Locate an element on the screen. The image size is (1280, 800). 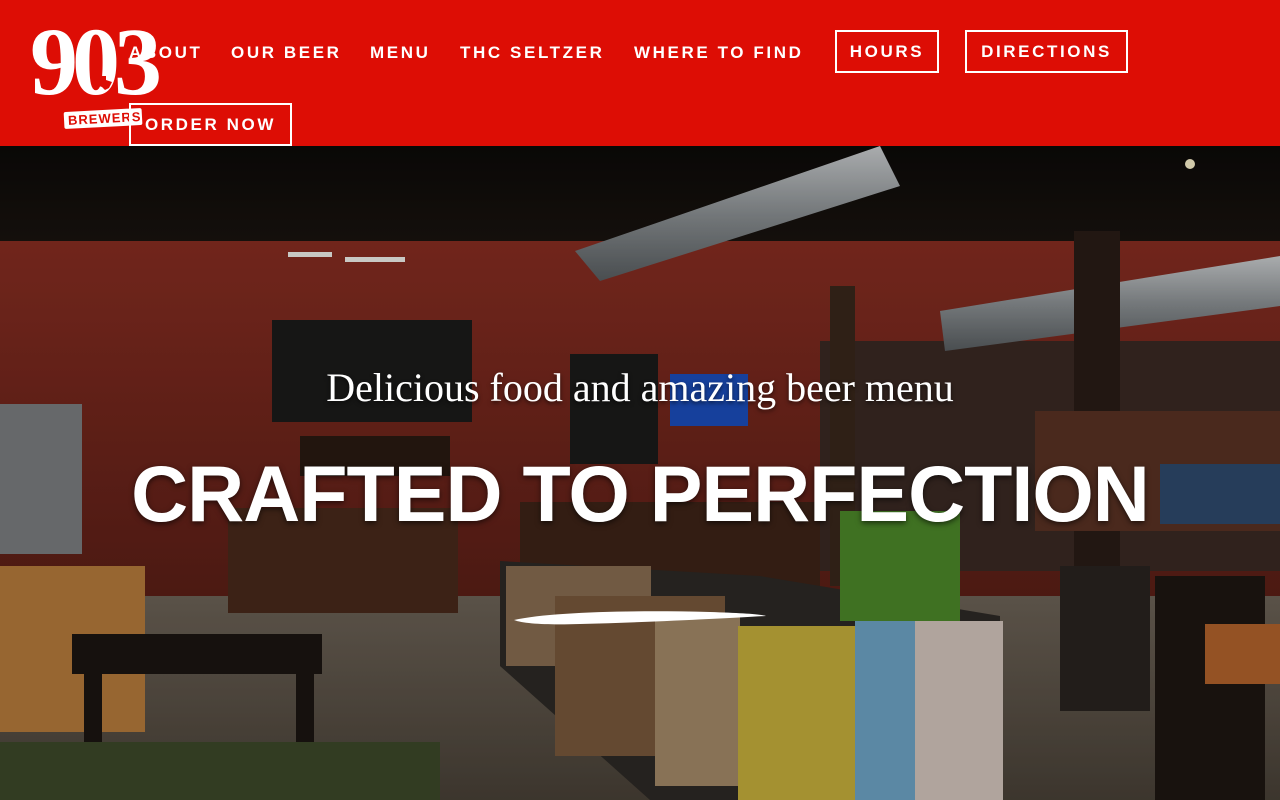
nav-where-to-find: WHERE TO FIND is located at coordinates (719, 52).